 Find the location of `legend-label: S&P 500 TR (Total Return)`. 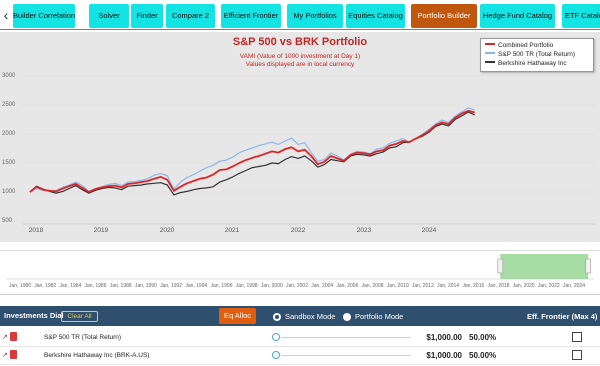

legend-label: S&P 500 TR (Total Return) is located at coordinates (537, 54).